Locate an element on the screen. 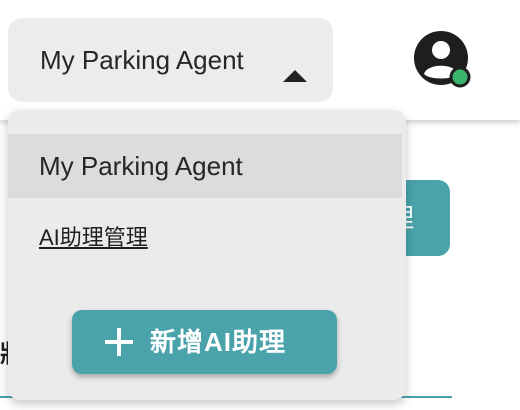 The width and height of the screenshot is (520, 410). add-ai-assistant-label: 新增AI助理 is located at coordinates (218, 342).